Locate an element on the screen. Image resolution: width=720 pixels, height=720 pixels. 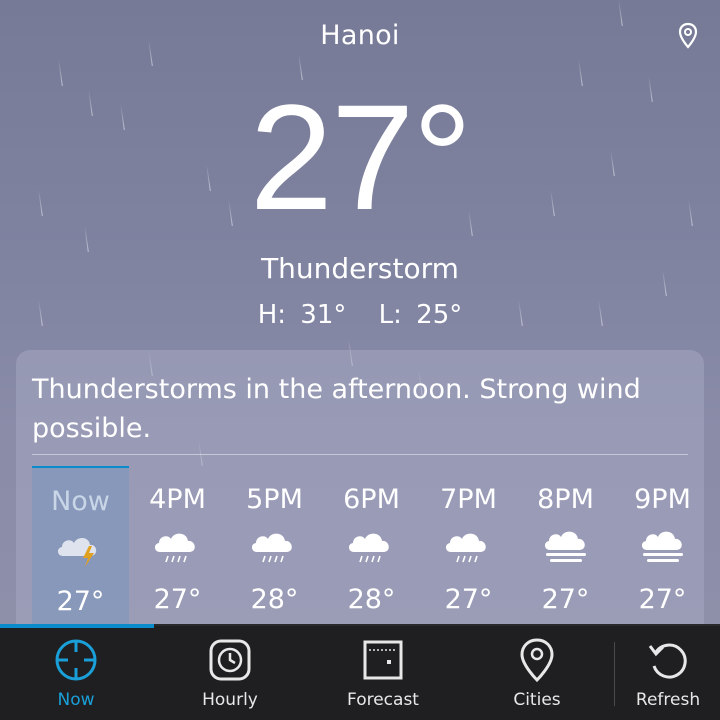
calendar-icon is located at coordinates (383, 660).